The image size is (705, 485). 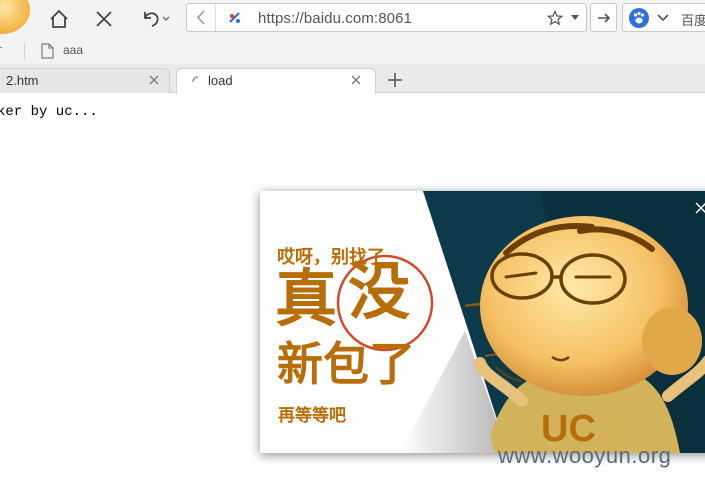 I want to click on bookmarks-bar: aaa, so click(x=352, y=51).